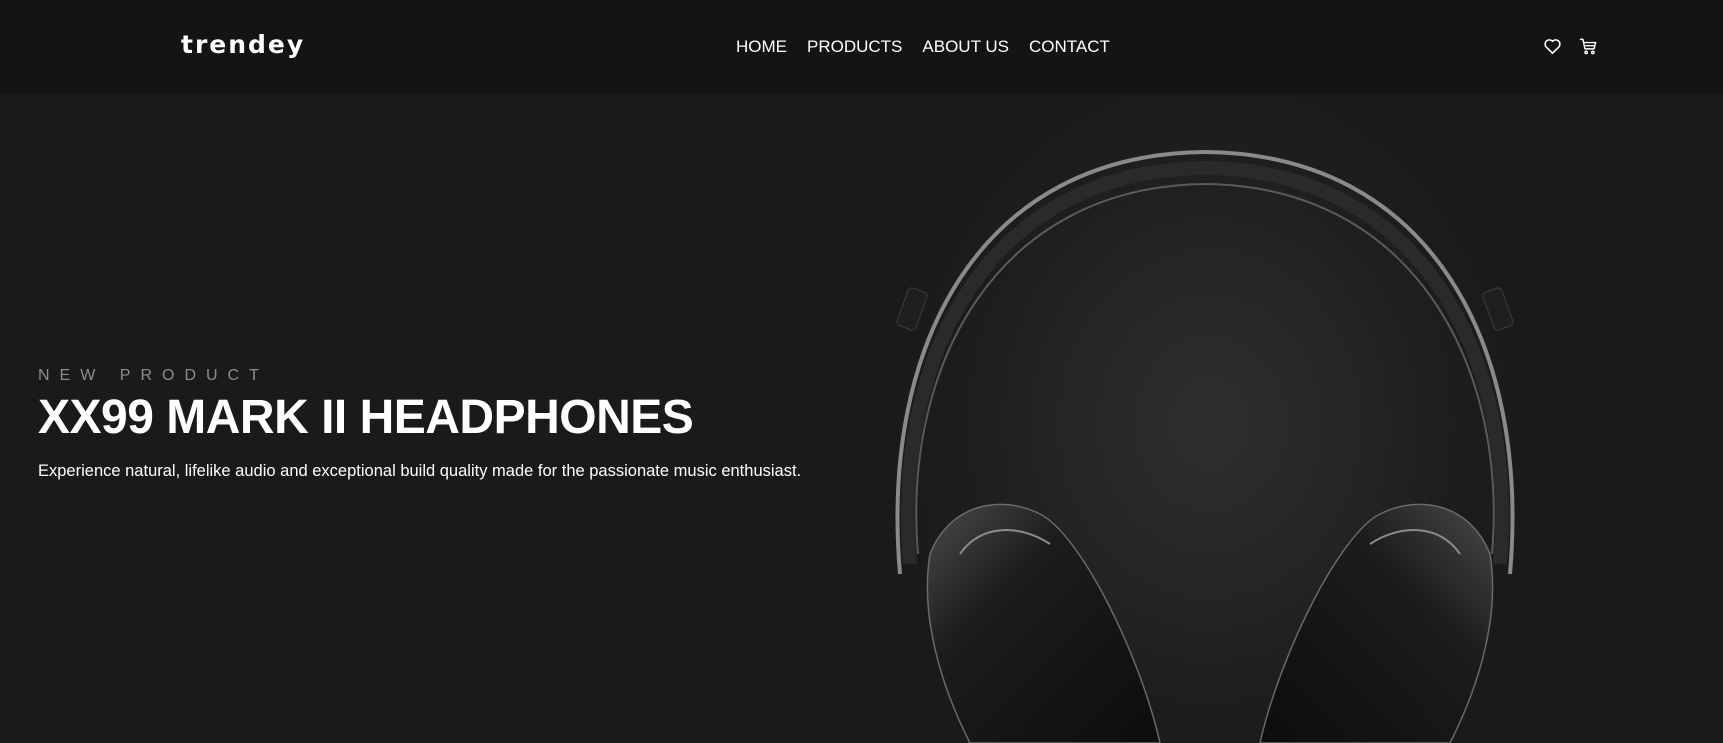  I want to click on site-header: trendey HOME PRODUCTS ABOUT US CONTACT, so click(861, 47).